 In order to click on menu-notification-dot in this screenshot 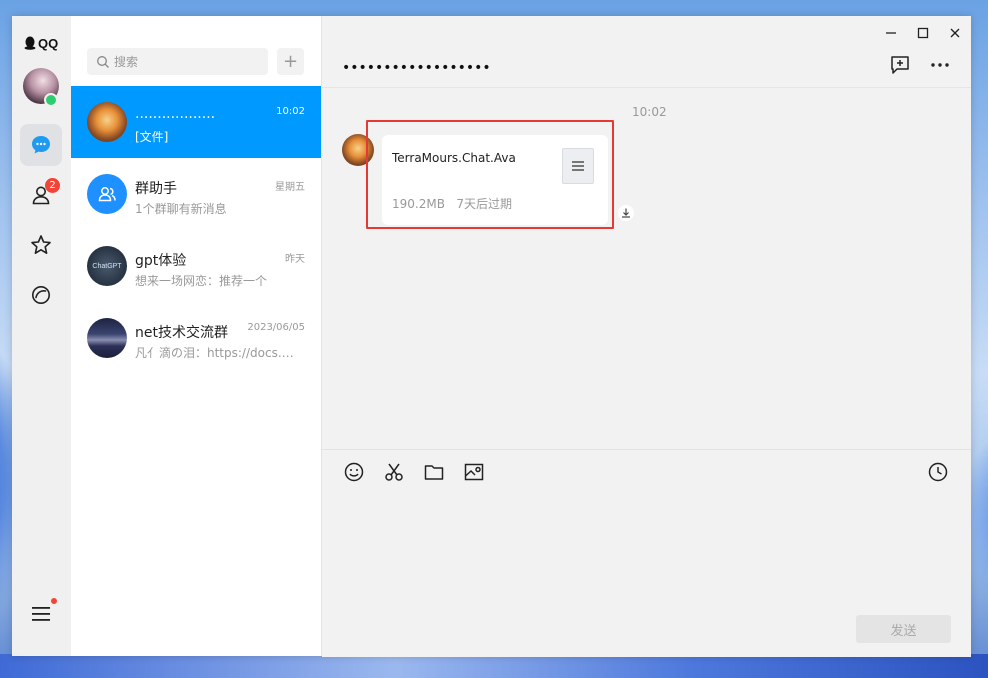, I will do `click(54, 601)`.